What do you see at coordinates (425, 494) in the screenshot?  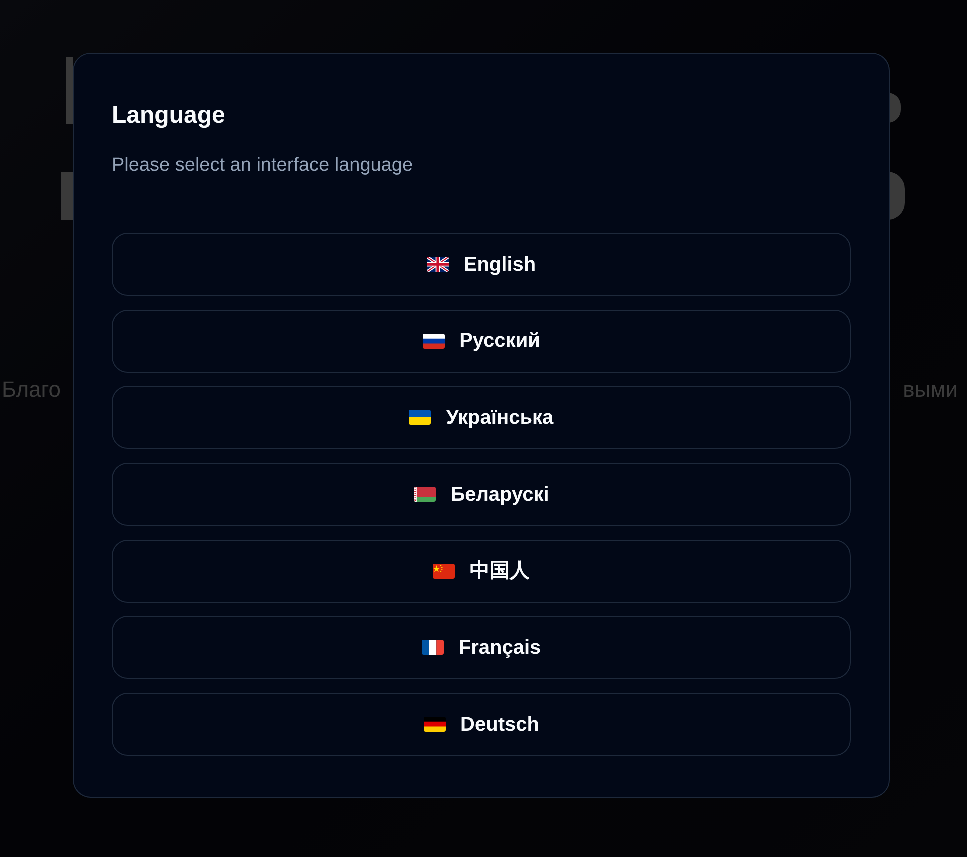 I see `belarusian-flag-icon` at bounding box center [425, 494].